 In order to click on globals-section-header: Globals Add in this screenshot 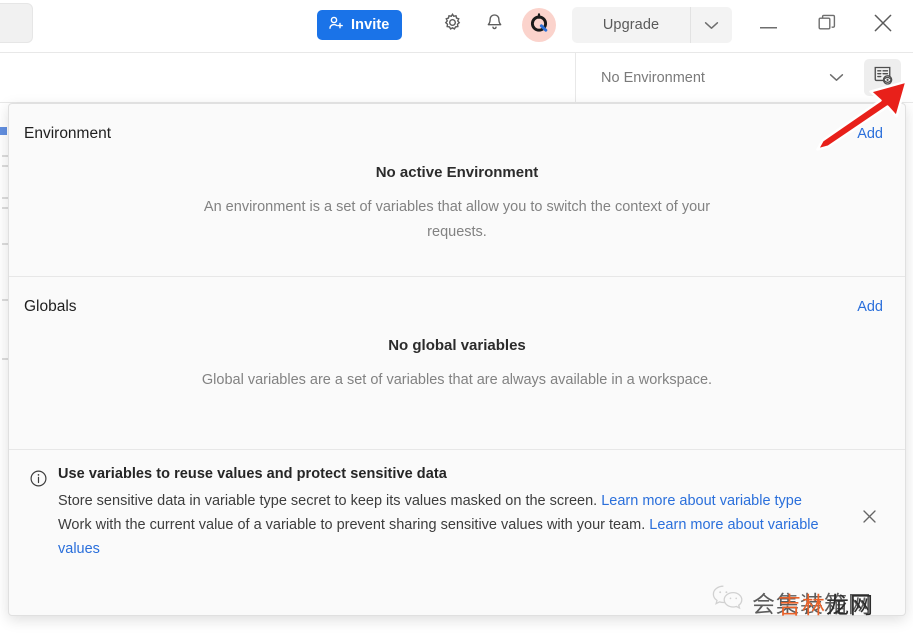, I will do `click(457, 307)`.